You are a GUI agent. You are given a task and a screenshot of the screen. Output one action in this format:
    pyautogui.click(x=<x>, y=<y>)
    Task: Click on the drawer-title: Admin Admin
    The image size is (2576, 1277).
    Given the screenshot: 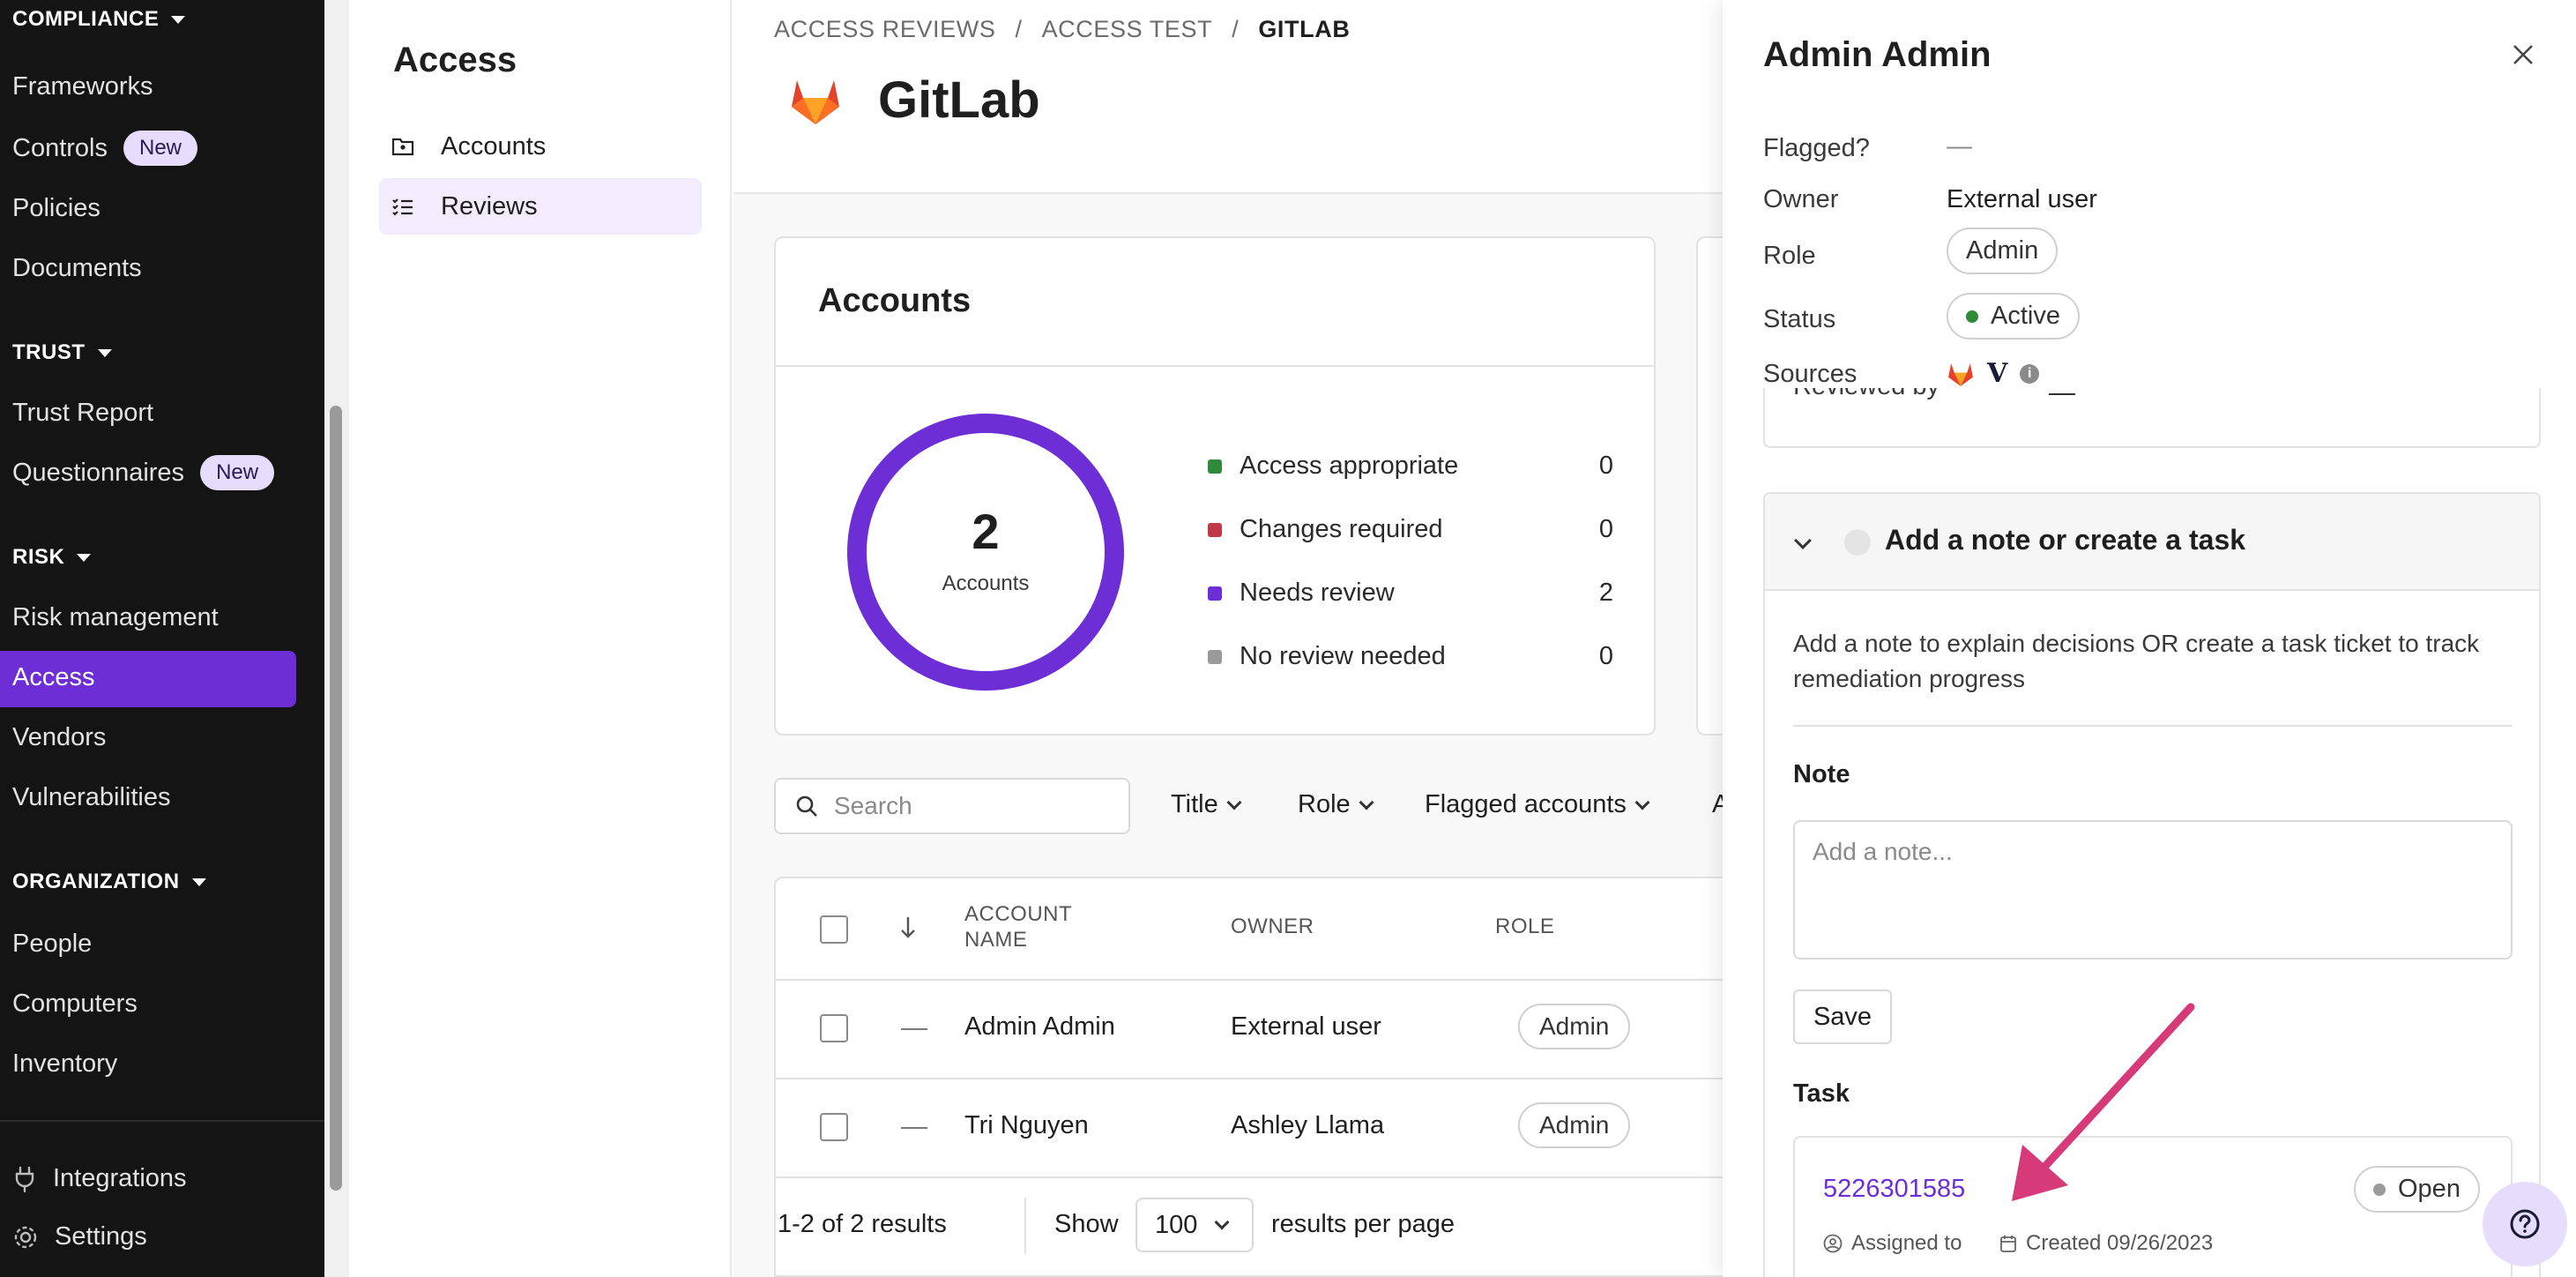 What is the action you would take?
    pyautogui.click(x=1877, y=54)
    